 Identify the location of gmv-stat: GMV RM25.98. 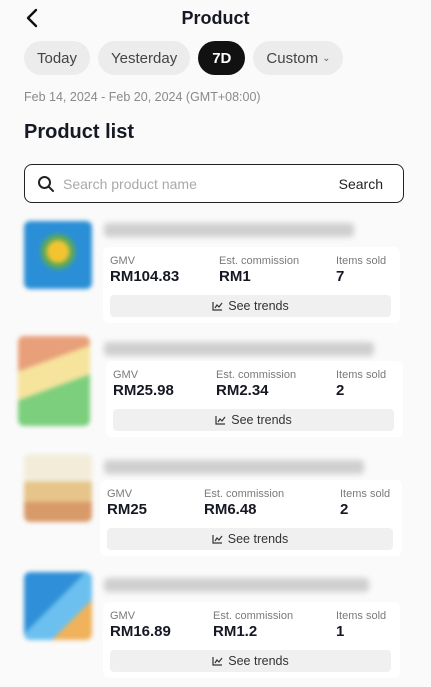
(143, 384).